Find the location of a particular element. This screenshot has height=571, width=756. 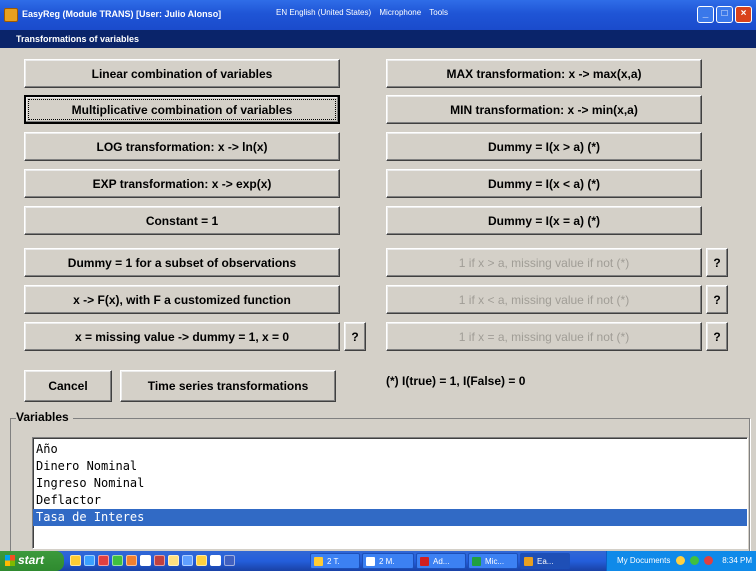

address-toolbar: My Documents is located at coordinates (643, 560).